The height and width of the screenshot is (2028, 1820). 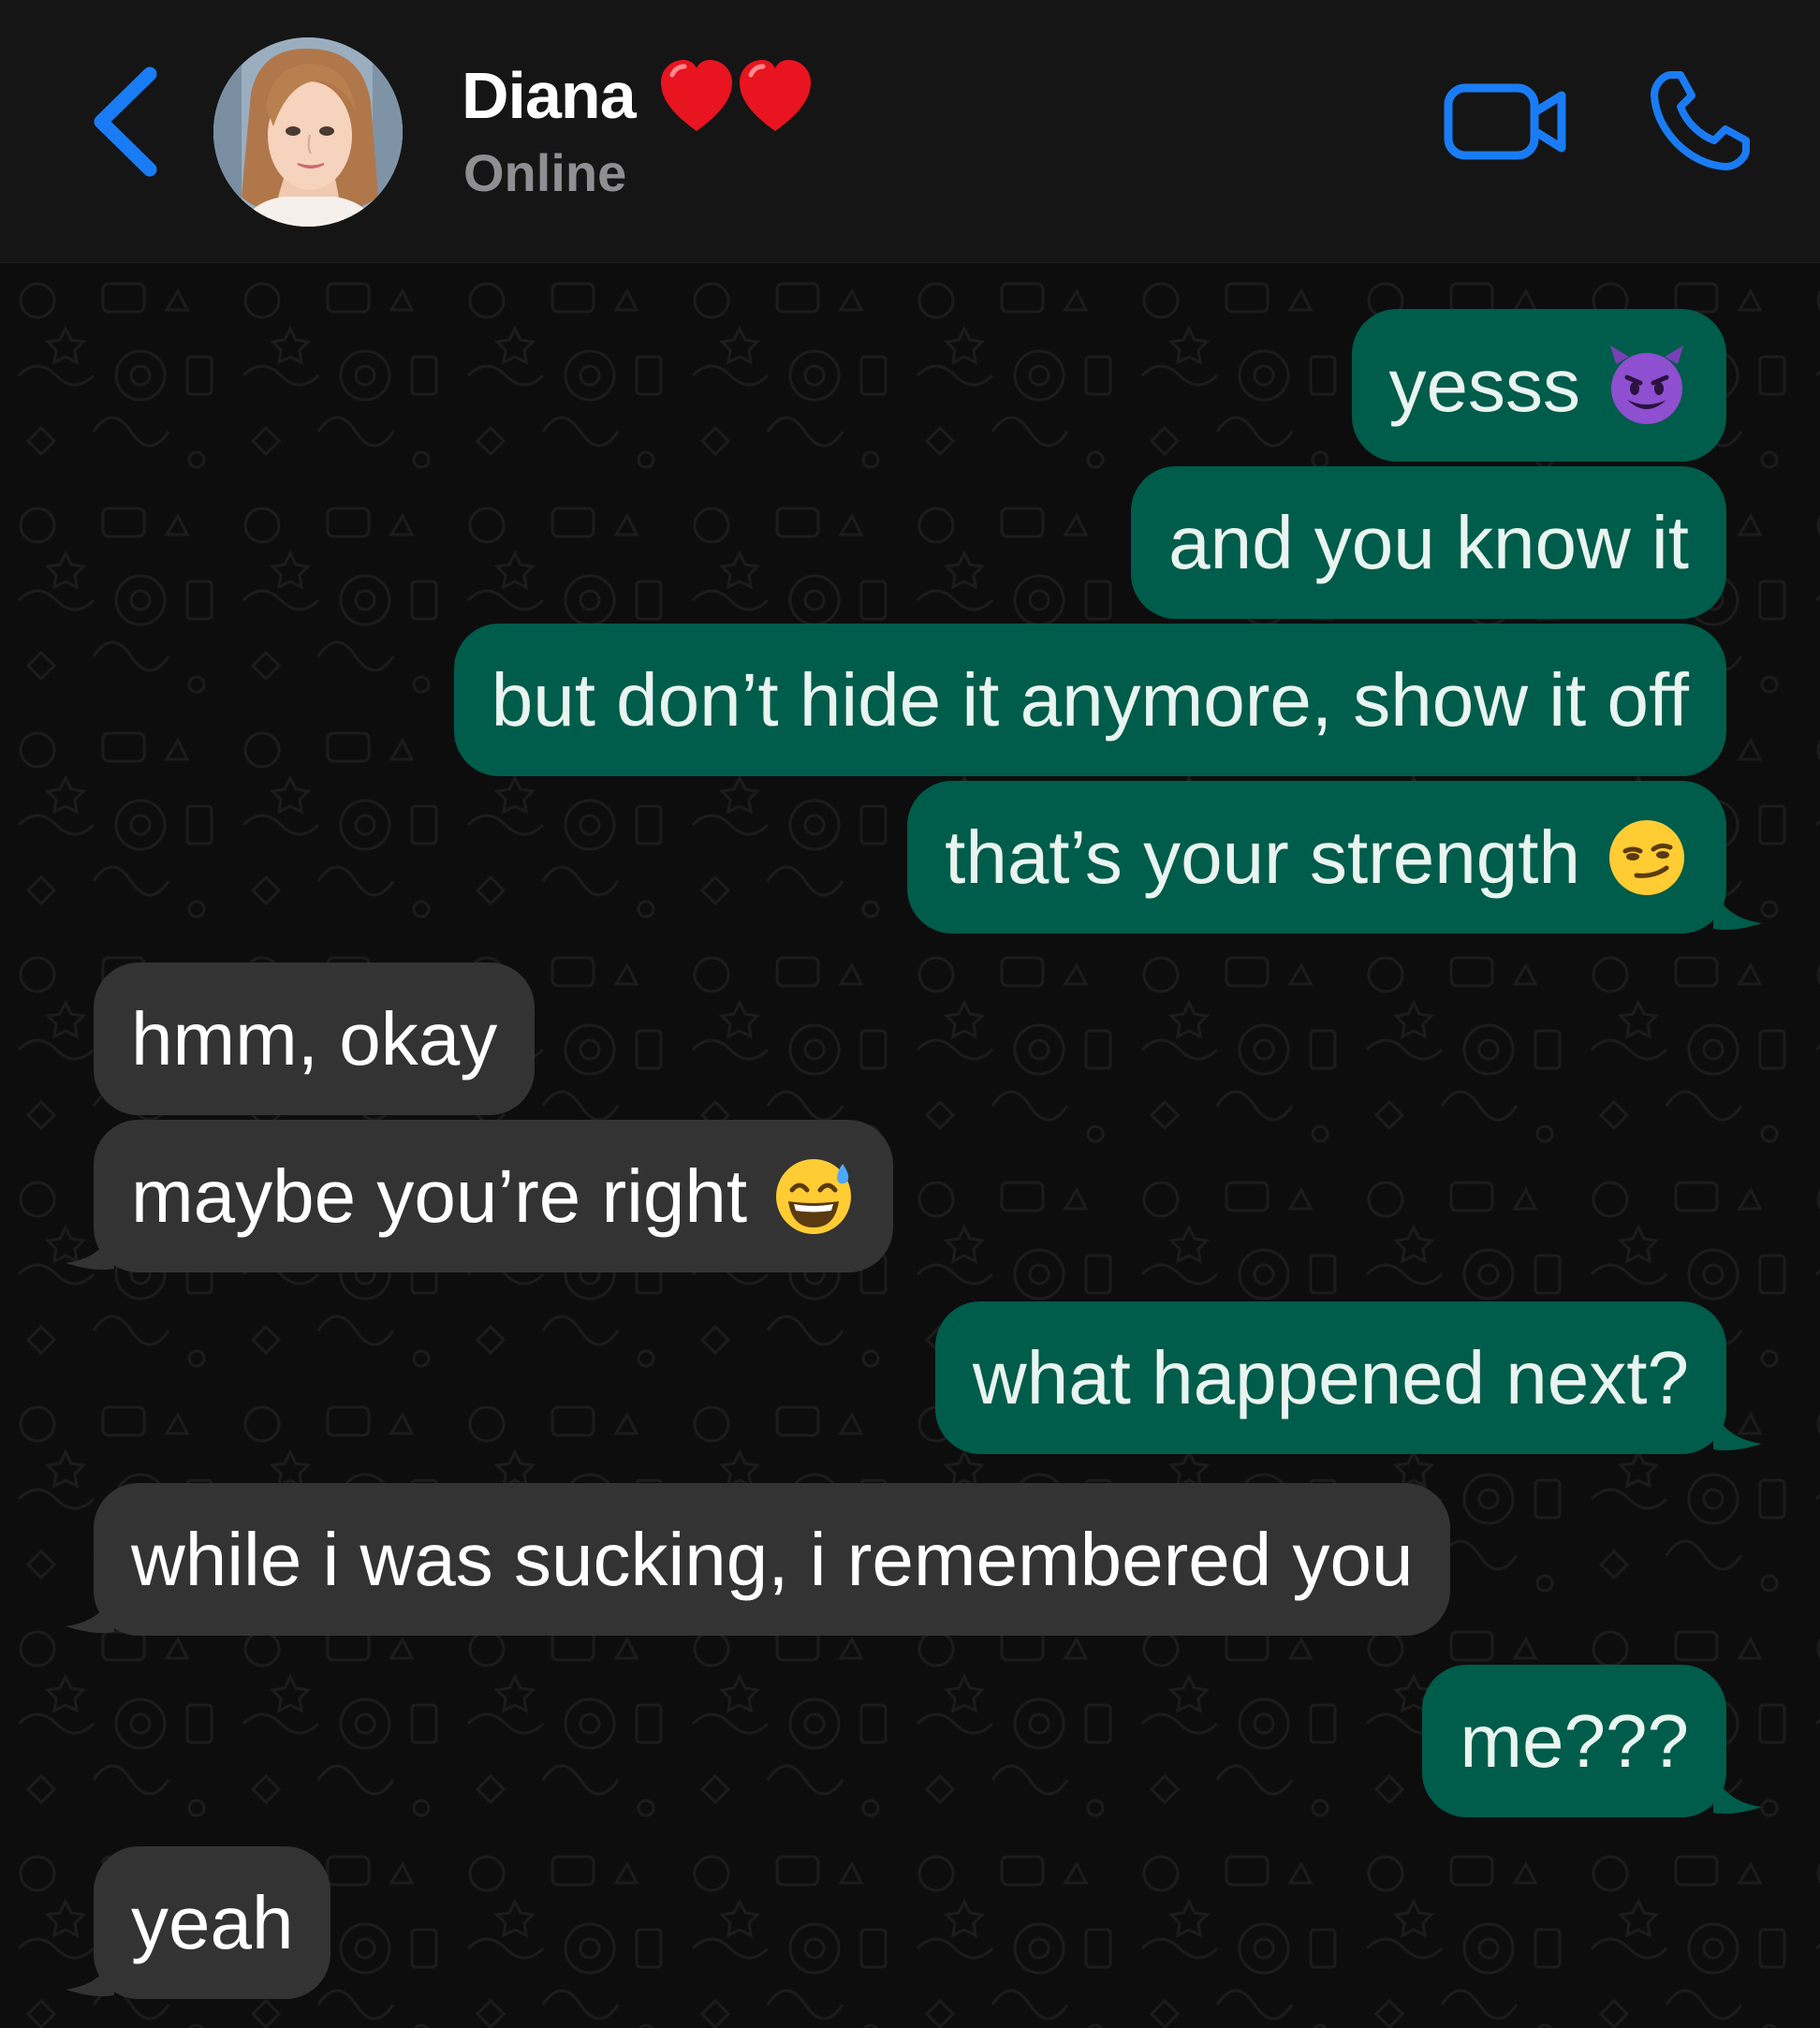 I want to click on outgoing-message: that’s your strength, so click(x=1316, y=857).